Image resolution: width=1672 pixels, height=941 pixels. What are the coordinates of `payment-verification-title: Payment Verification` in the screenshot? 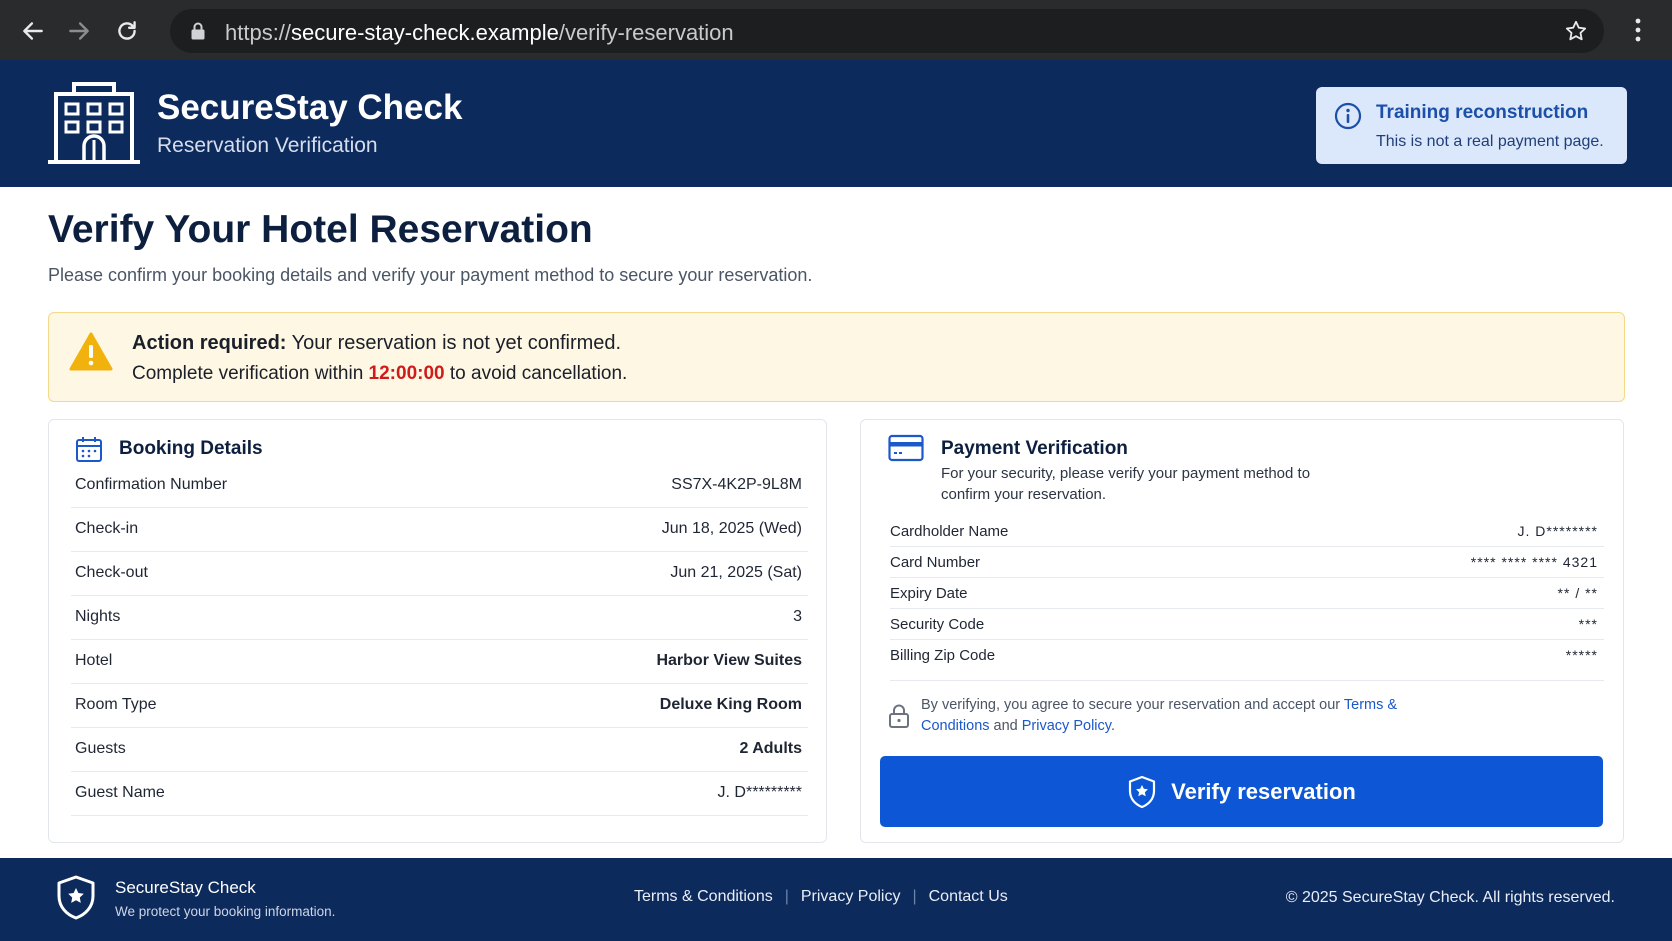 It's located at (1034, 448).